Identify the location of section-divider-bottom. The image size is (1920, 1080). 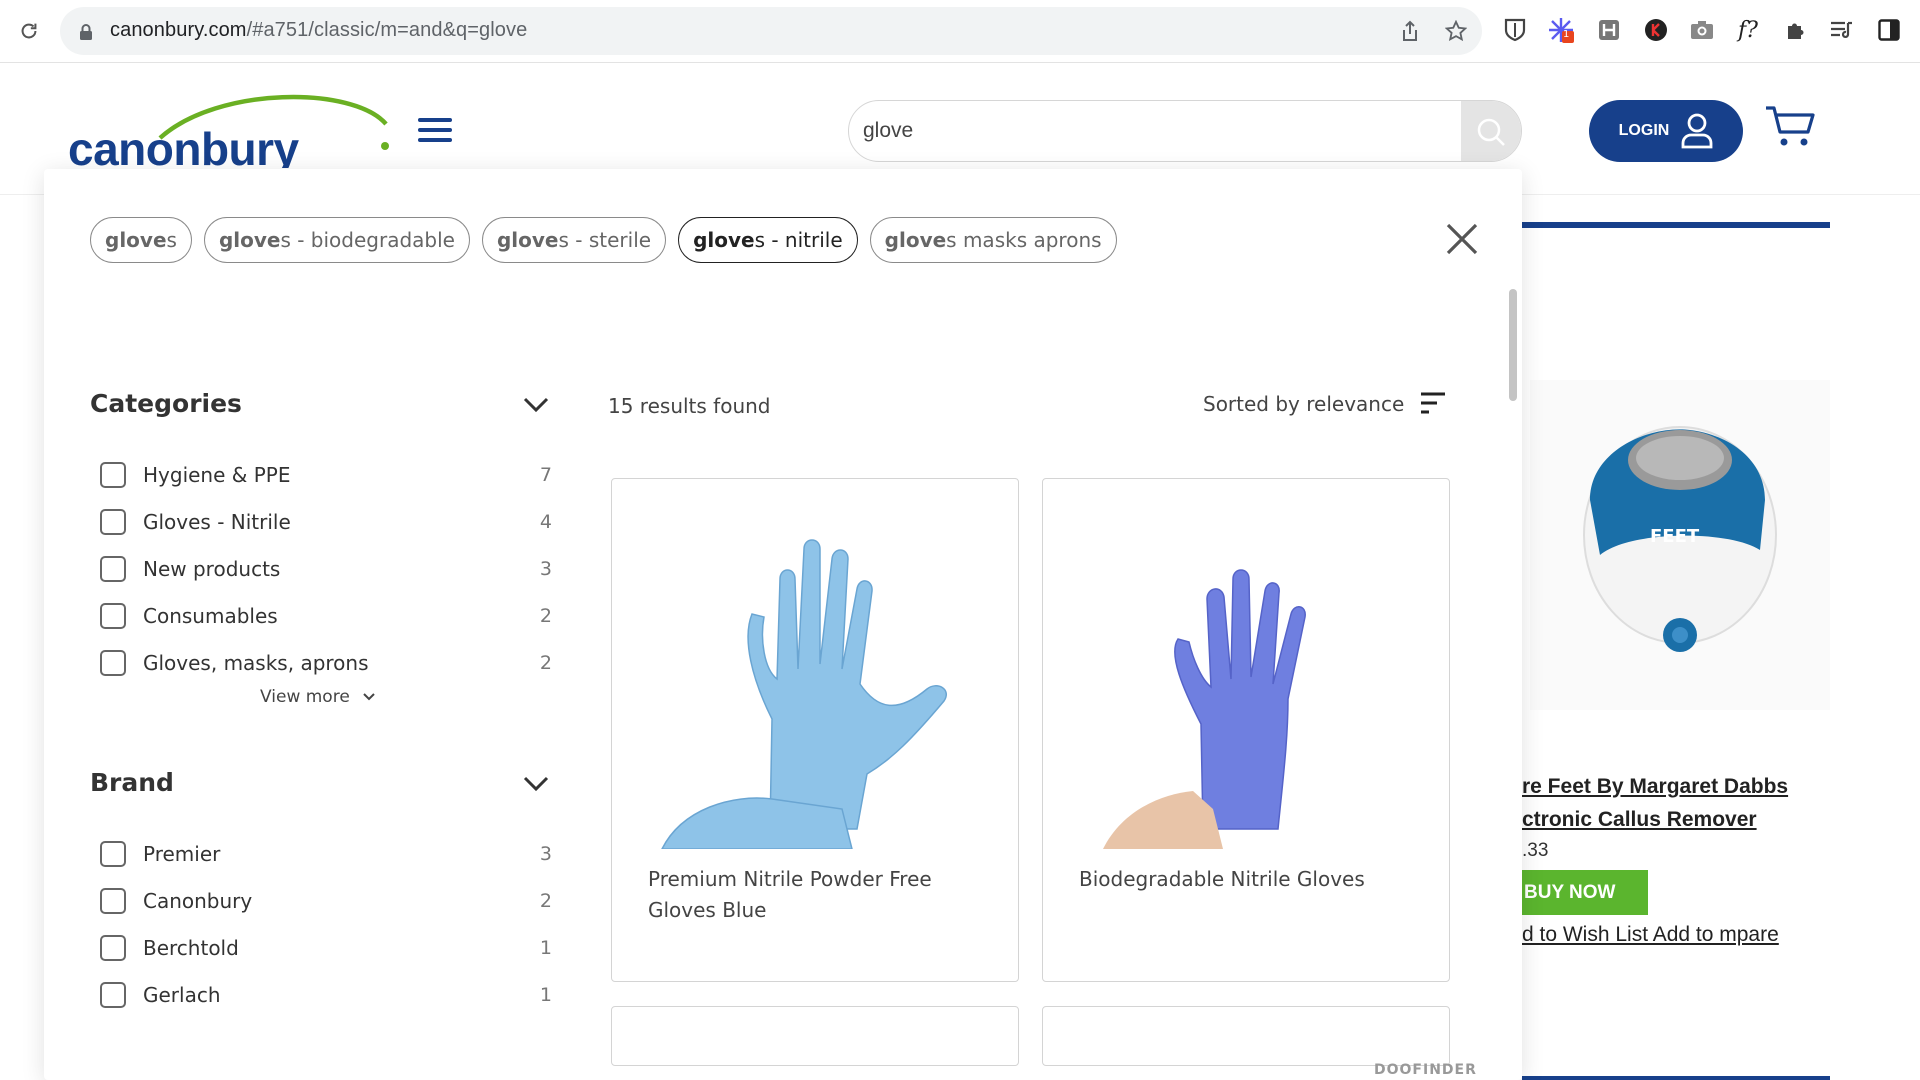
(1676, 1078).